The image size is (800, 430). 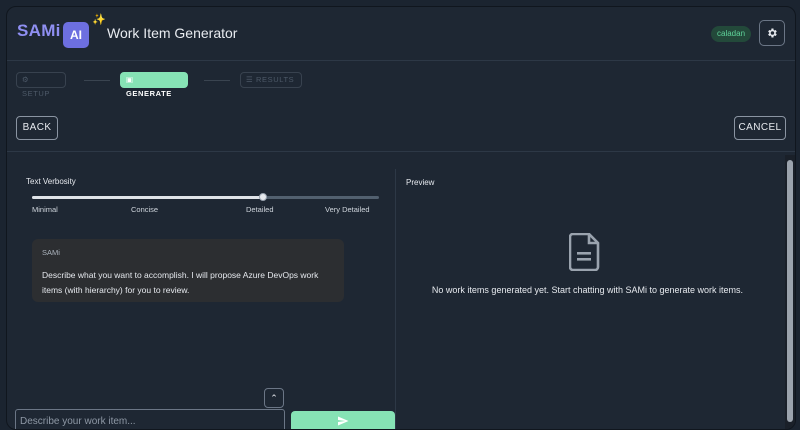 I want to click on verbosity-option-detailed: Detailed, so click(x=260, y=209).